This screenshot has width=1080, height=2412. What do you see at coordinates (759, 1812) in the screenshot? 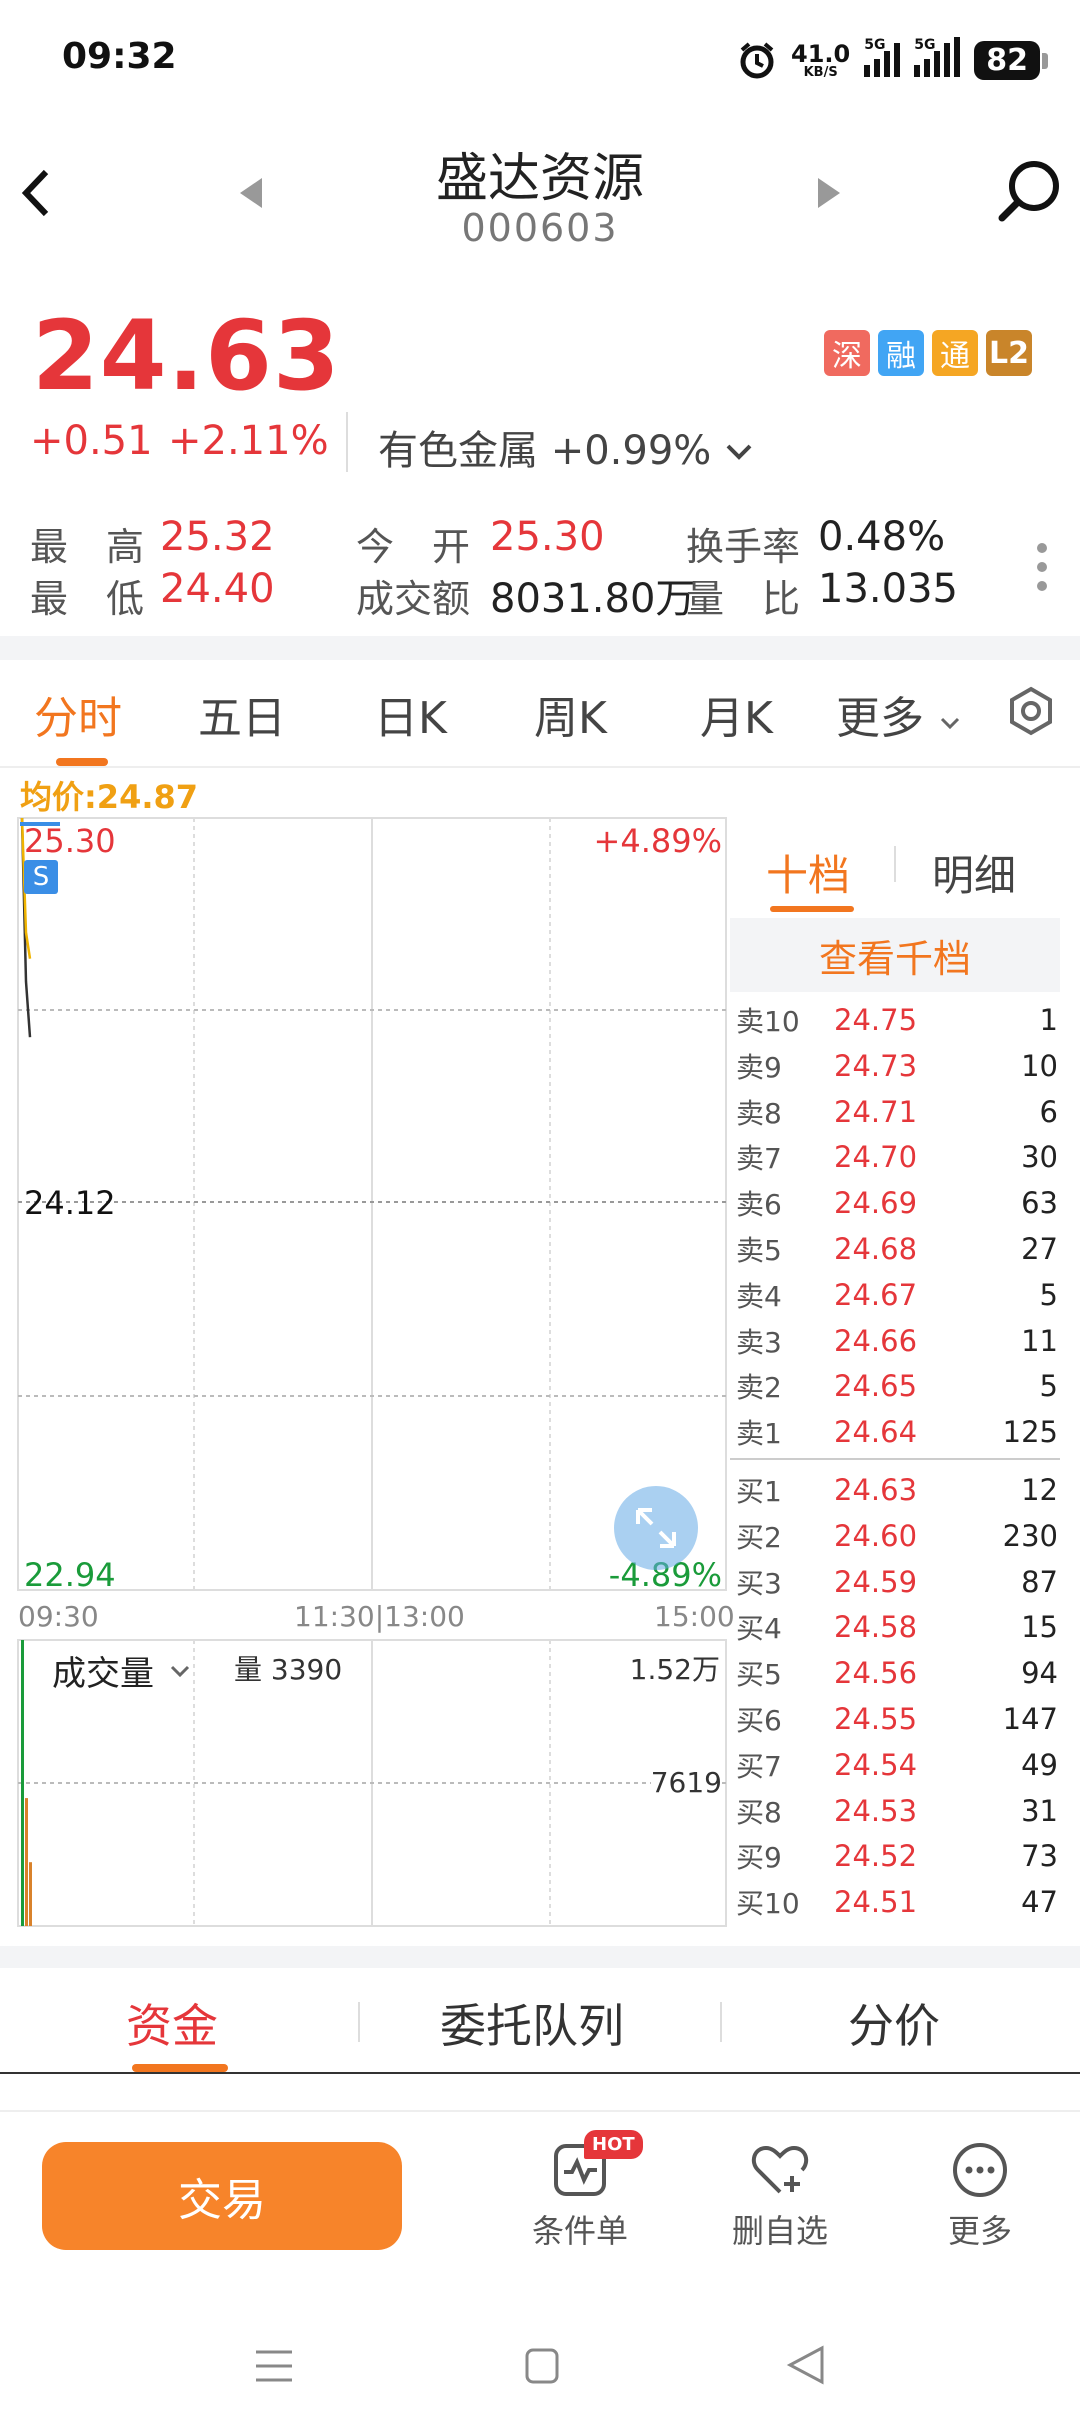
I see `level-label: 买8` at bounding box center [759, 1812].